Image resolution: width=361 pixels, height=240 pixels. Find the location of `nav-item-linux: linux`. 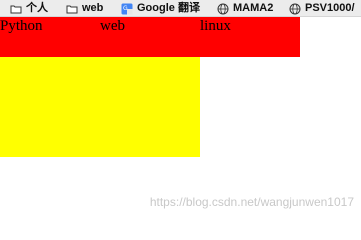

nav-item-linux: linux is located at coordinates (215, 26).